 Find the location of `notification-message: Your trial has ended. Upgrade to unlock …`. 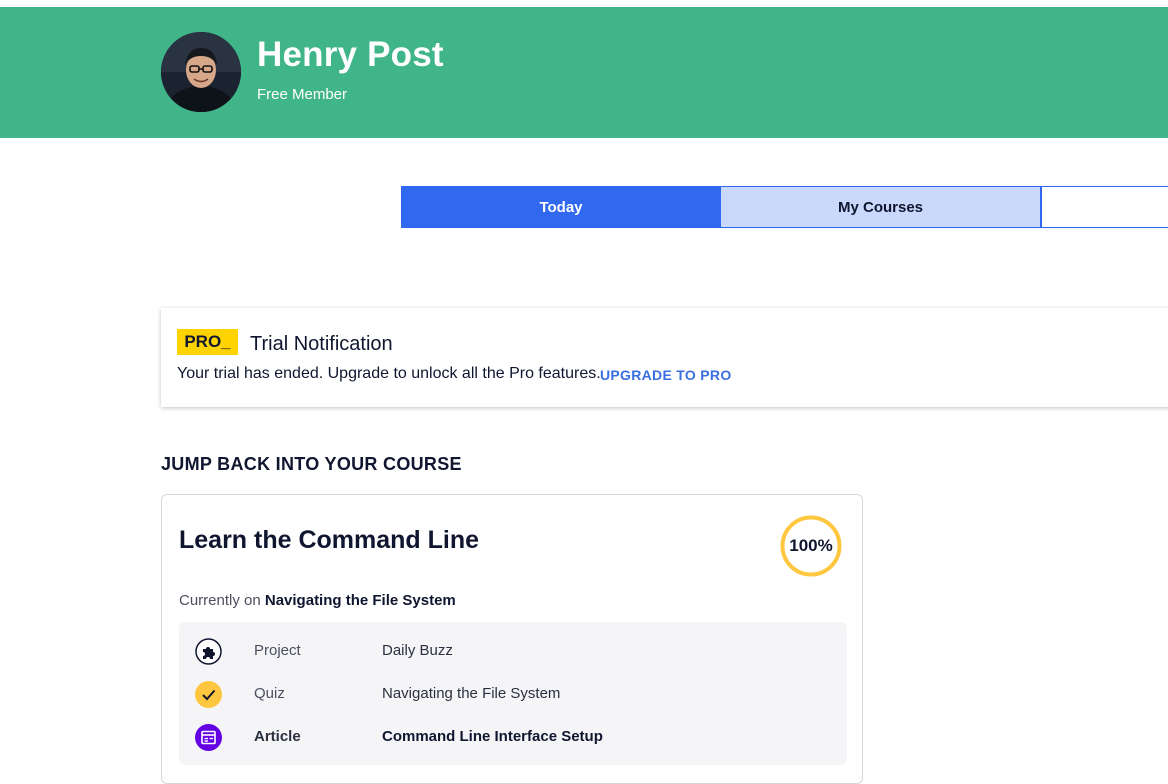

notification-message: Your trial has ended. Upgrade to unlock … is located at coordinates (389, 373).